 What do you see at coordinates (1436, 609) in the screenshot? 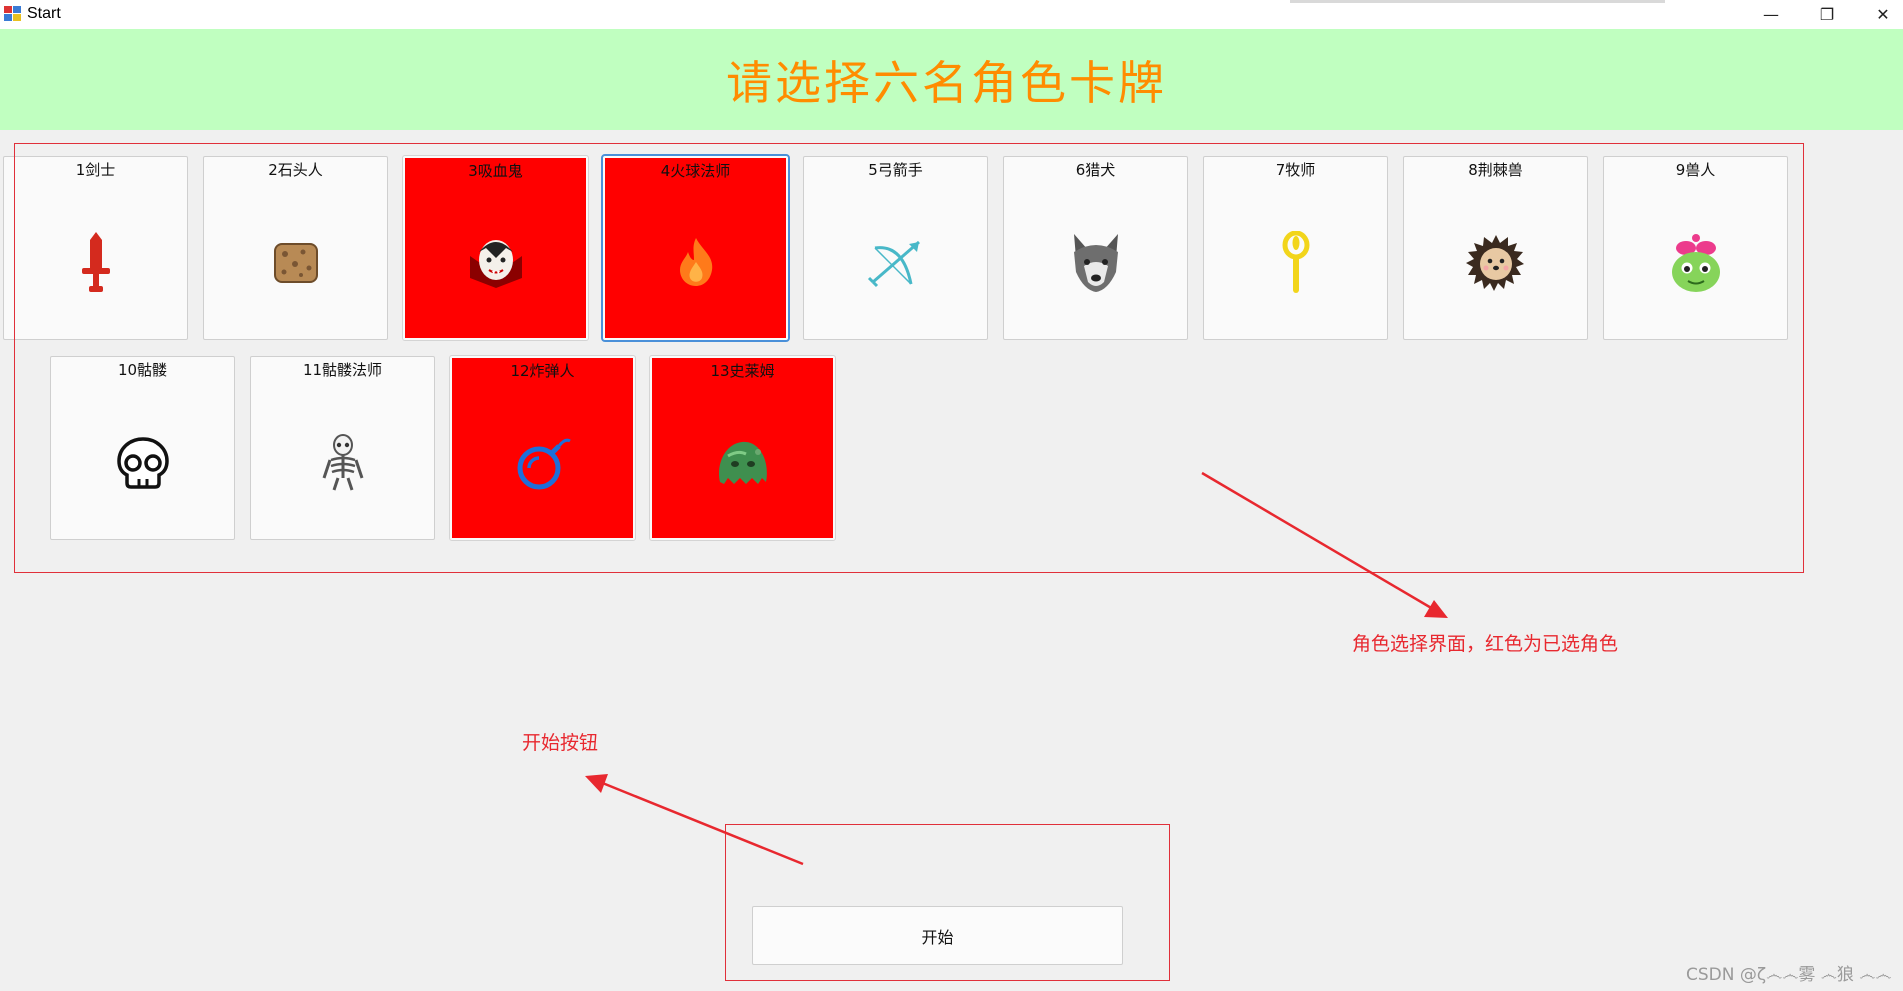
I see `grid-arrow-head` at bounding box center [1436, 609].